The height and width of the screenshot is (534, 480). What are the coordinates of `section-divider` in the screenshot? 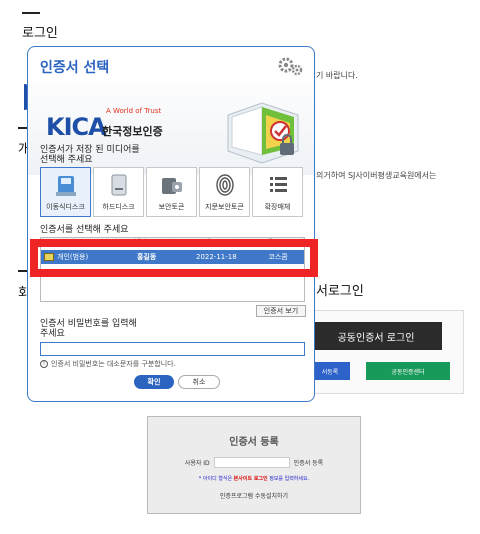 It's located at (31, 13).